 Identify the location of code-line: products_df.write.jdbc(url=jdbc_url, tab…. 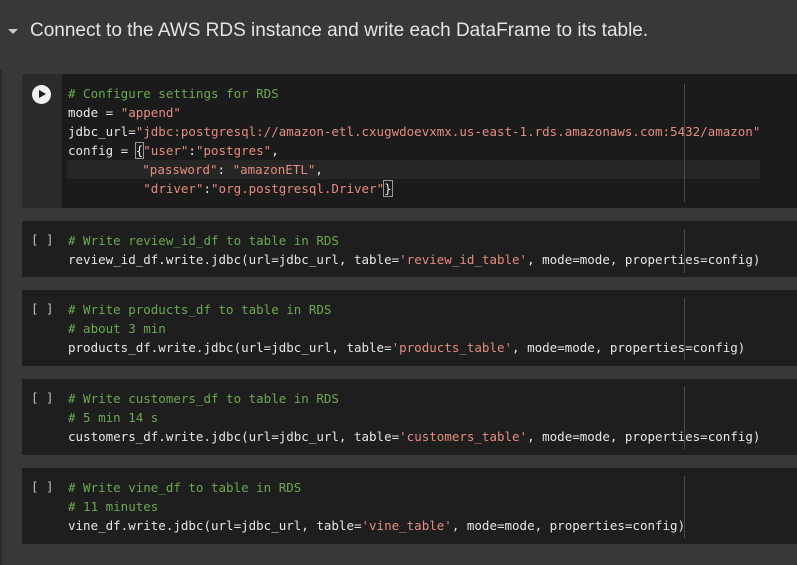
(406, 347).